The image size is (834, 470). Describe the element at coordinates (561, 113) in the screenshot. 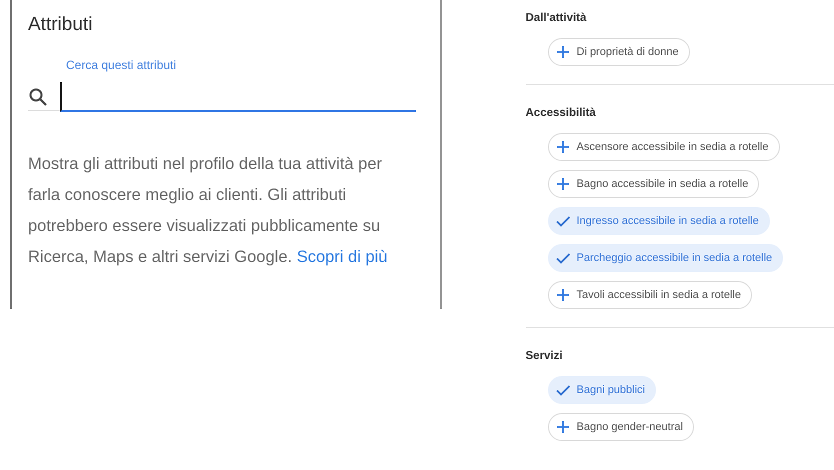

I see `section-heading: Accessibilità` at that location.